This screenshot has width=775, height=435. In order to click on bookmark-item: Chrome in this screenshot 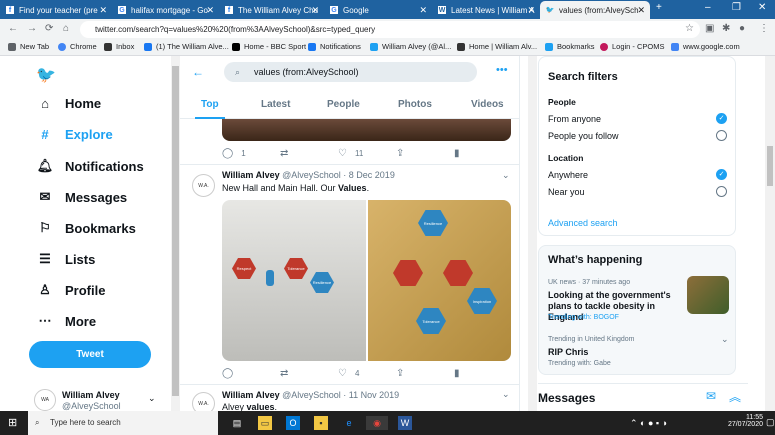, I will do `click(77, 46)`.